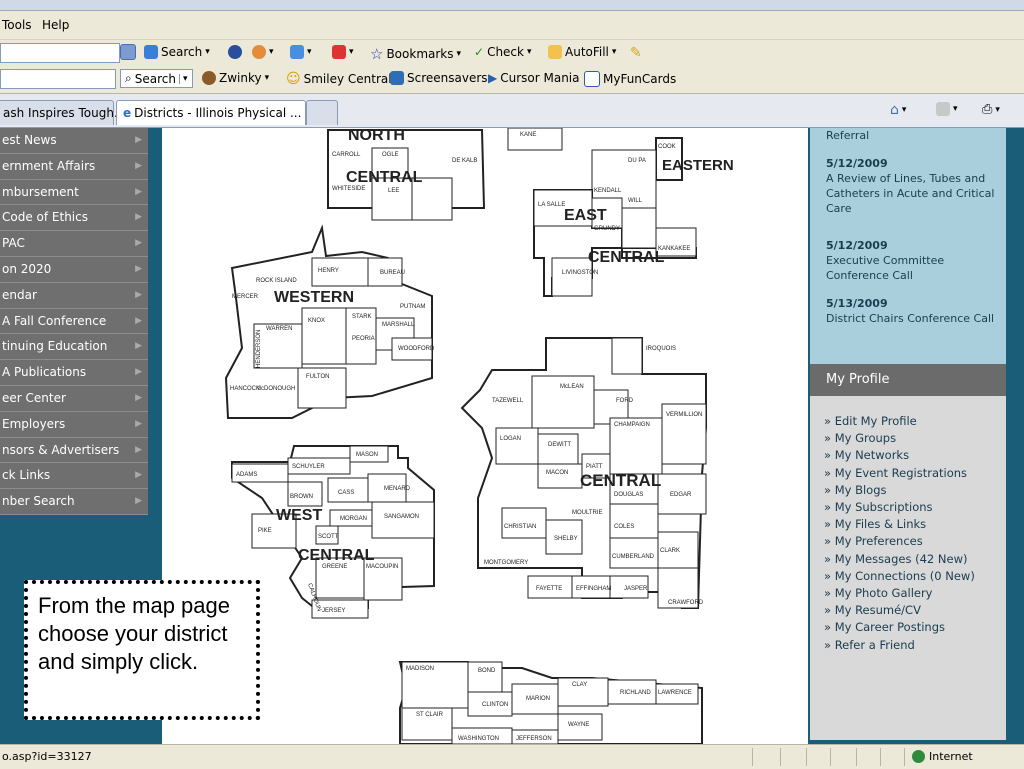  I want to click on nav-item: A Fall Conference ▶, so click(74, 321).